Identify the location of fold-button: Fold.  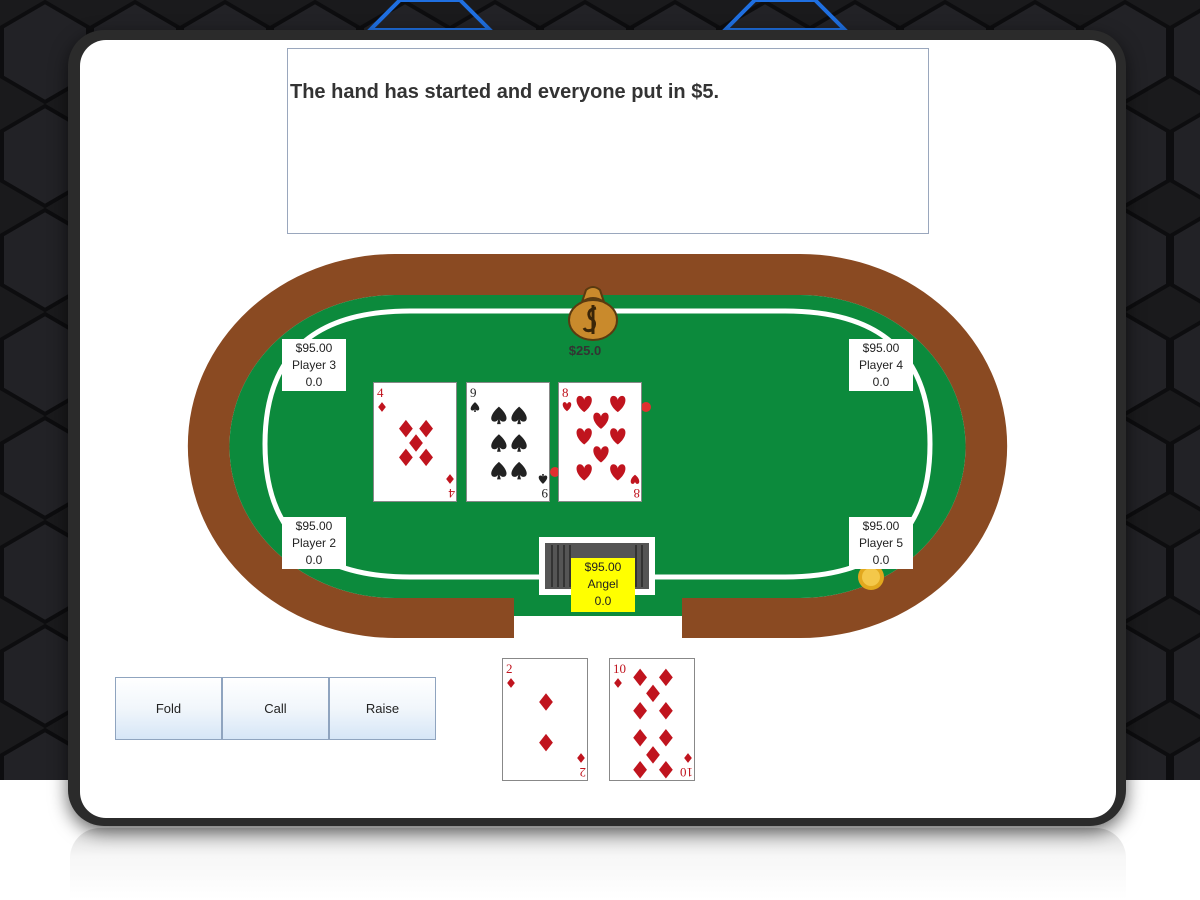
(168, 708).